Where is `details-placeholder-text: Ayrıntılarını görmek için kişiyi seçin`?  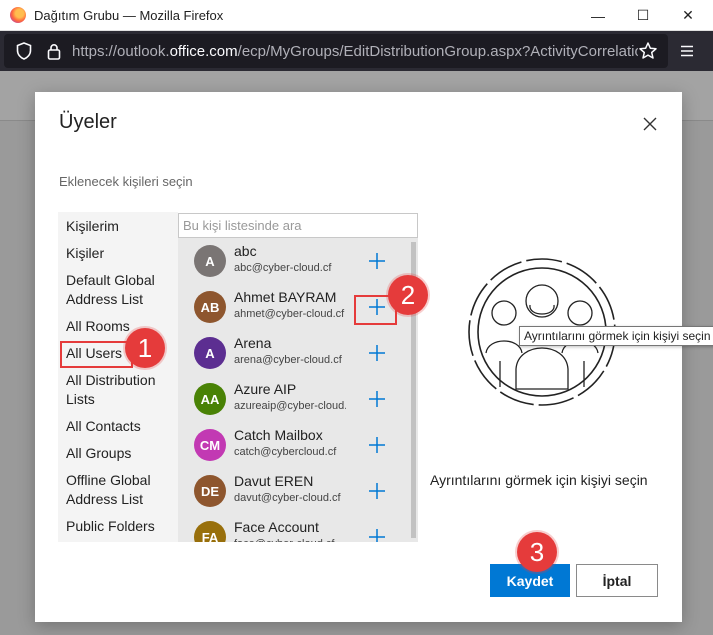 details-placeholder-text: Ayrıntılarını görmek için kişiyi seçin is located at coordinates (539, 480).